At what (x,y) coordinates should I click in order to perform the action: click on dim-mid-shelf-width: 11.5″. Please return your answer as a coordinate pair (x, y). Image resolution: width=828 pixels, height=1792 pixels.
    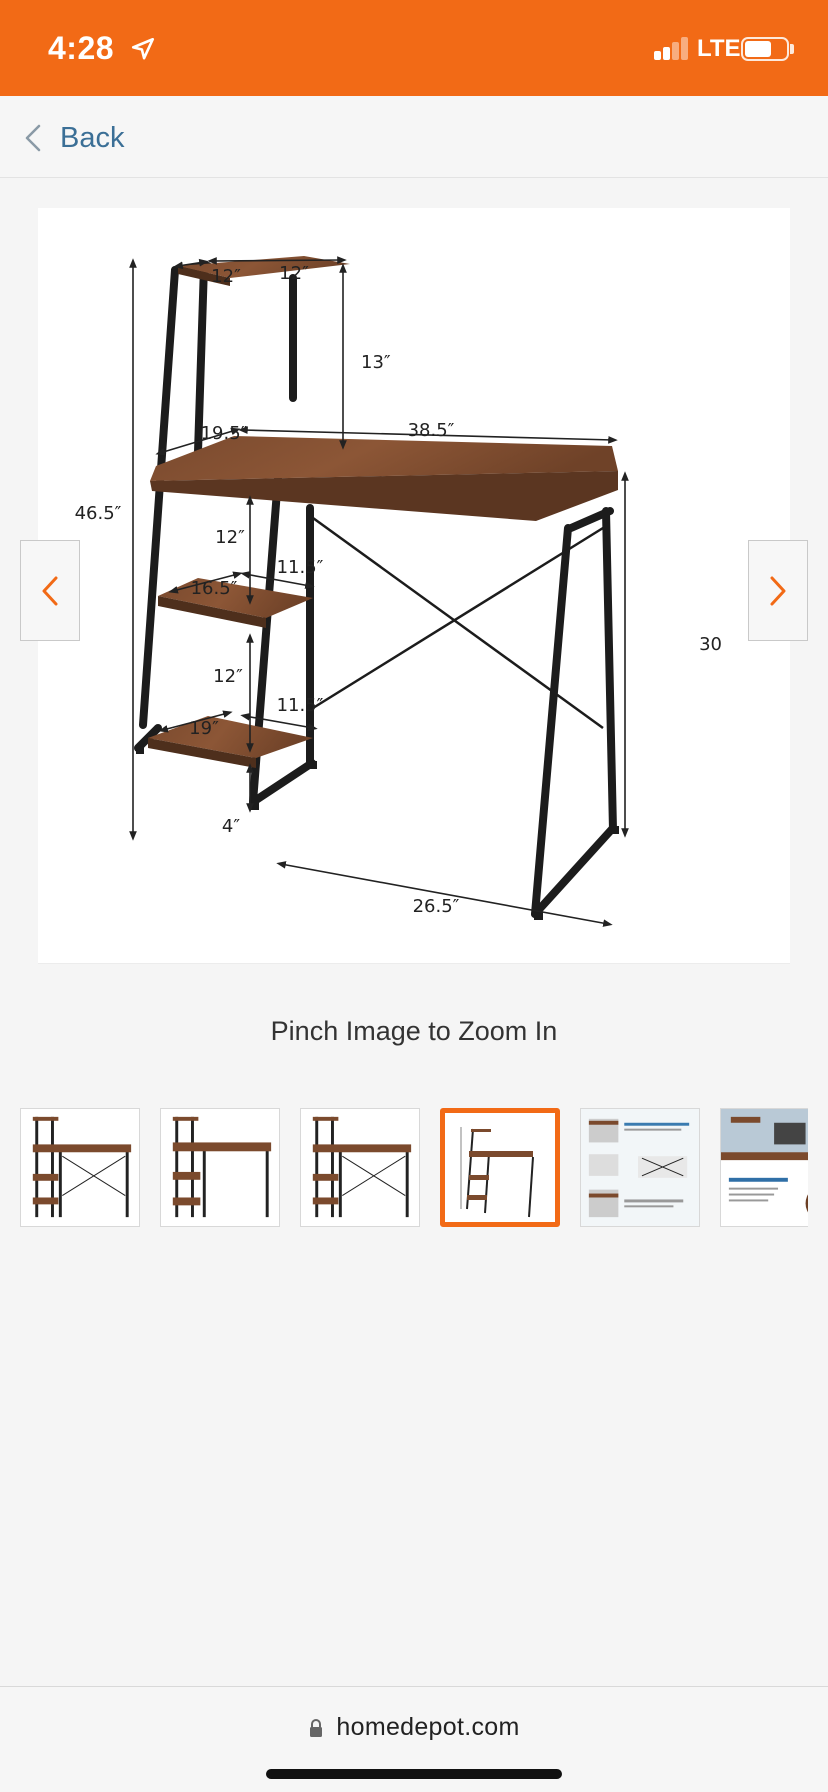
    Looking at the image, I should click on (300, 567).